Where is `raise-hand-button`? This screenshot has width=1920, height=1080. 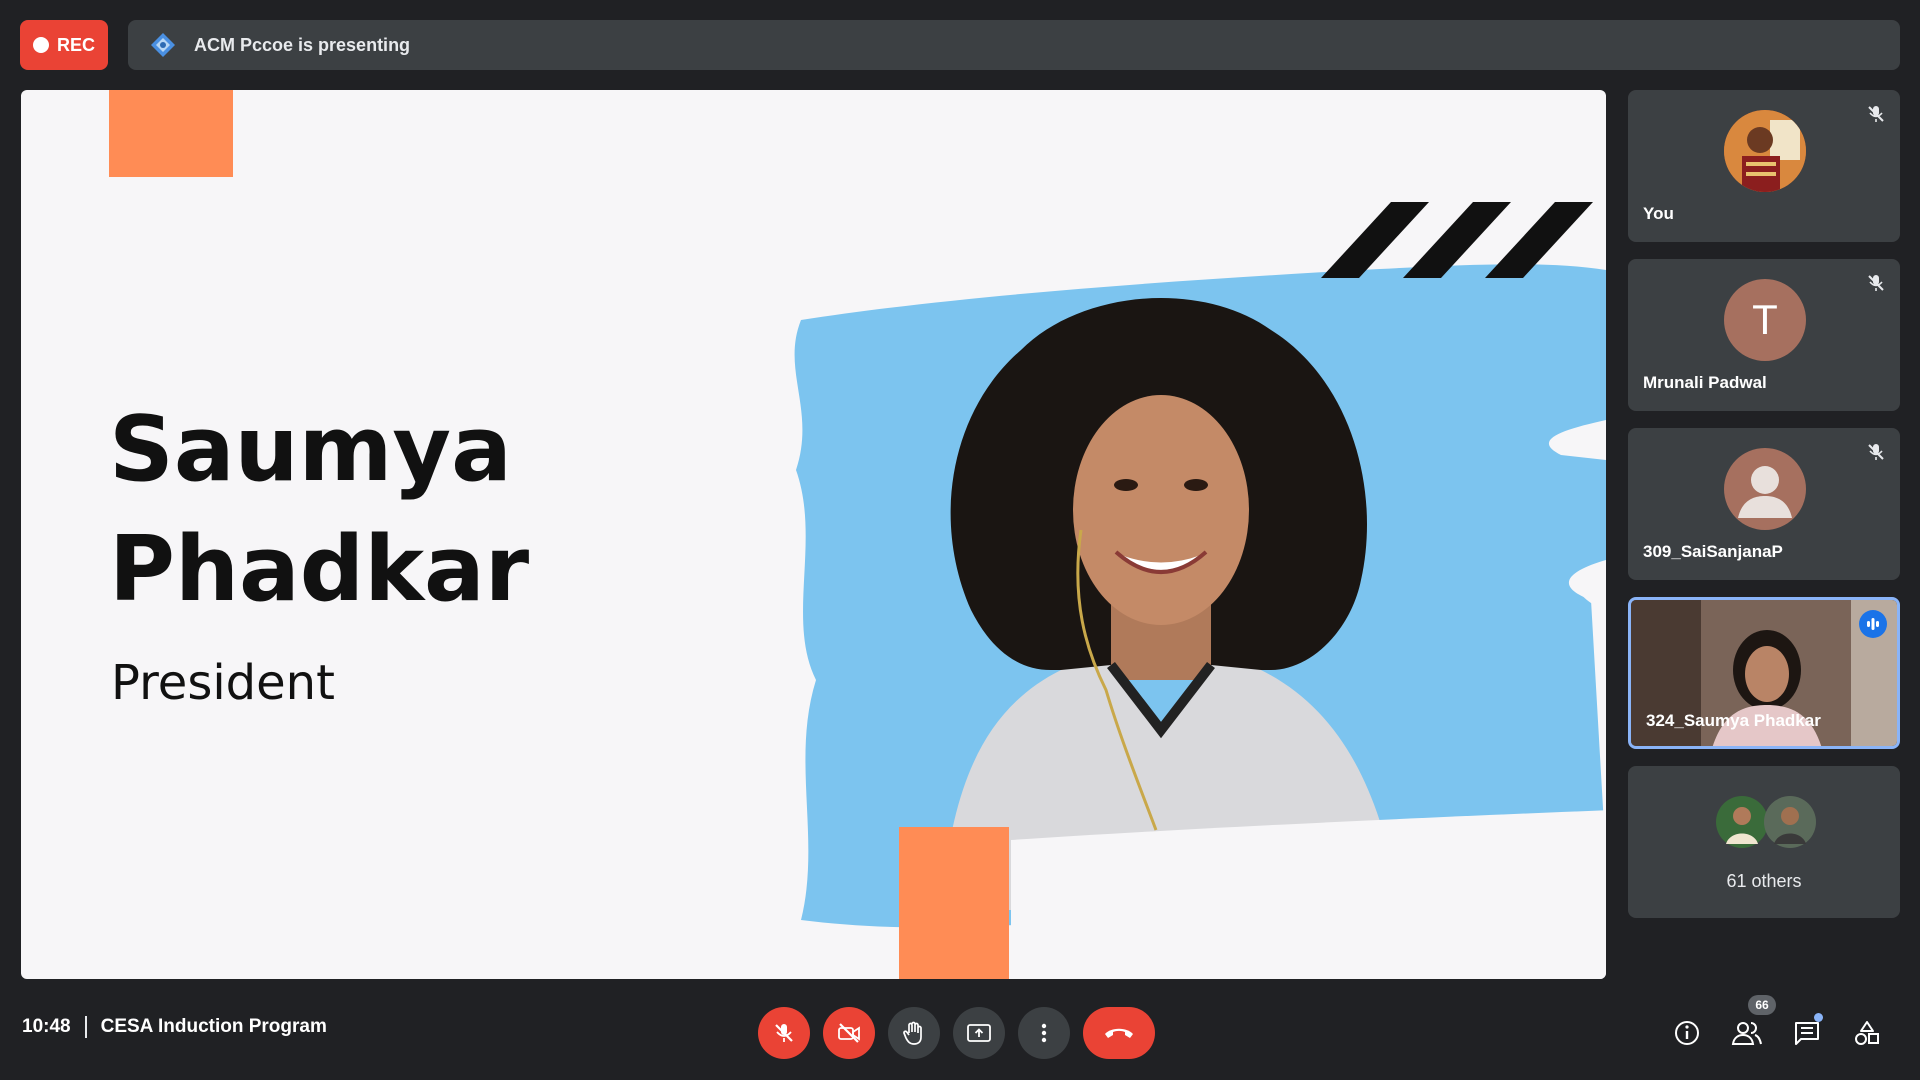
raise-hand-button is located at coordinates (914, 1033).